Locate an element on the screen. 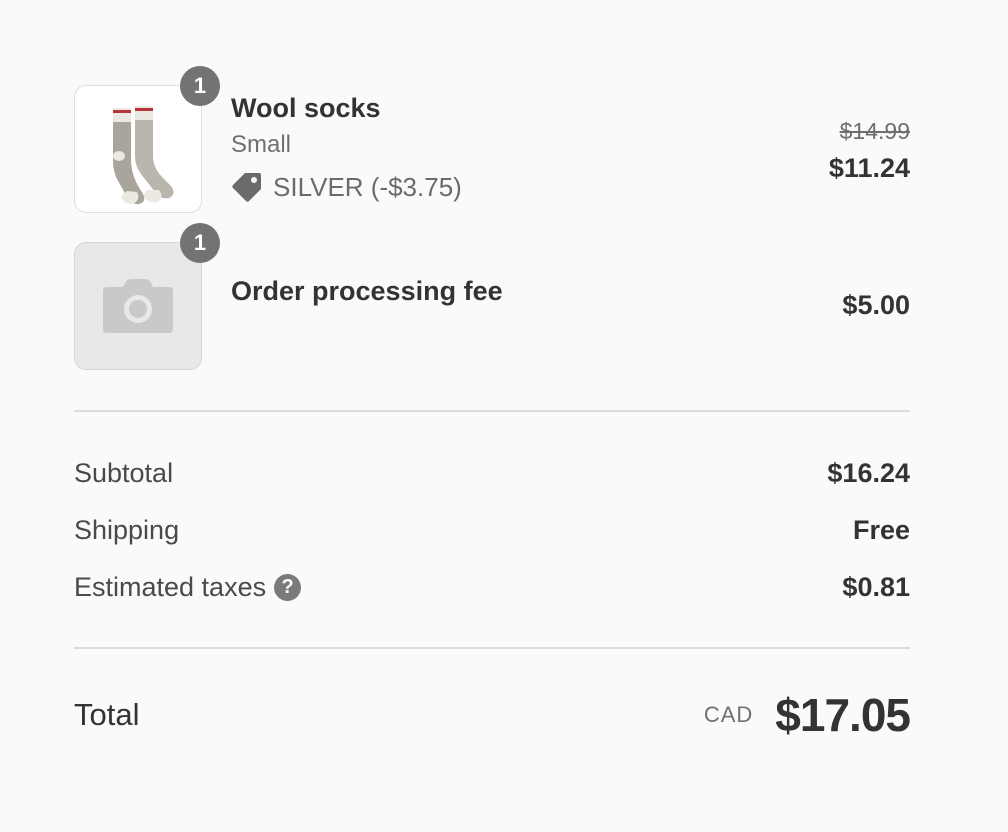  discount-label: SILVER (-$3.75) is located at coordinates (367, 186).